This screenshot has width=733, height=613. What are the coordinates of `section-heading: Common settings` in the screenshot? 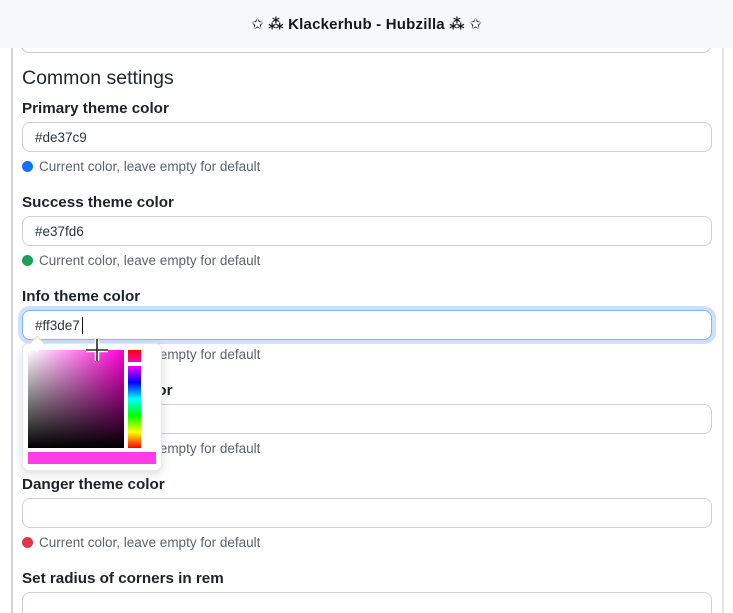 It's located at (98, 78).